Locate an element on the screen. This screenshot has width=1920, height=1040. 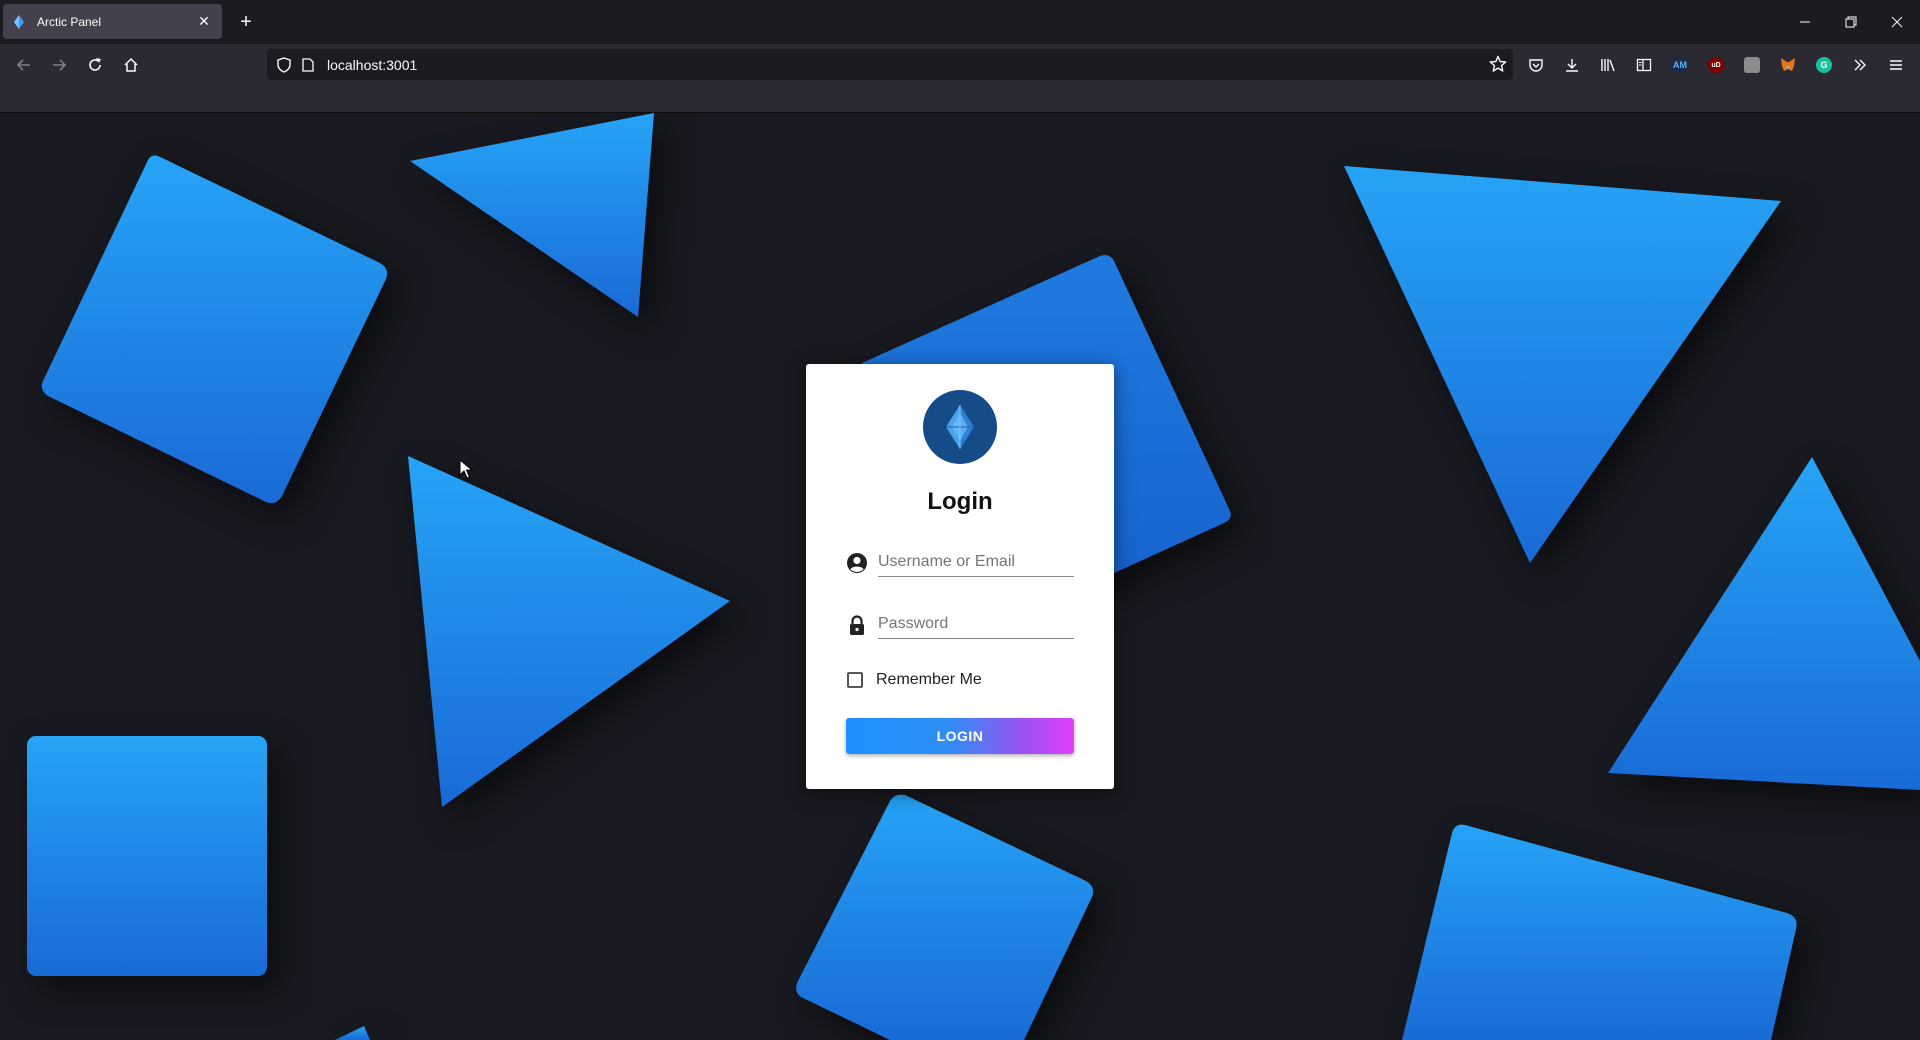
shield-icon is located at coordinates (284, 65).